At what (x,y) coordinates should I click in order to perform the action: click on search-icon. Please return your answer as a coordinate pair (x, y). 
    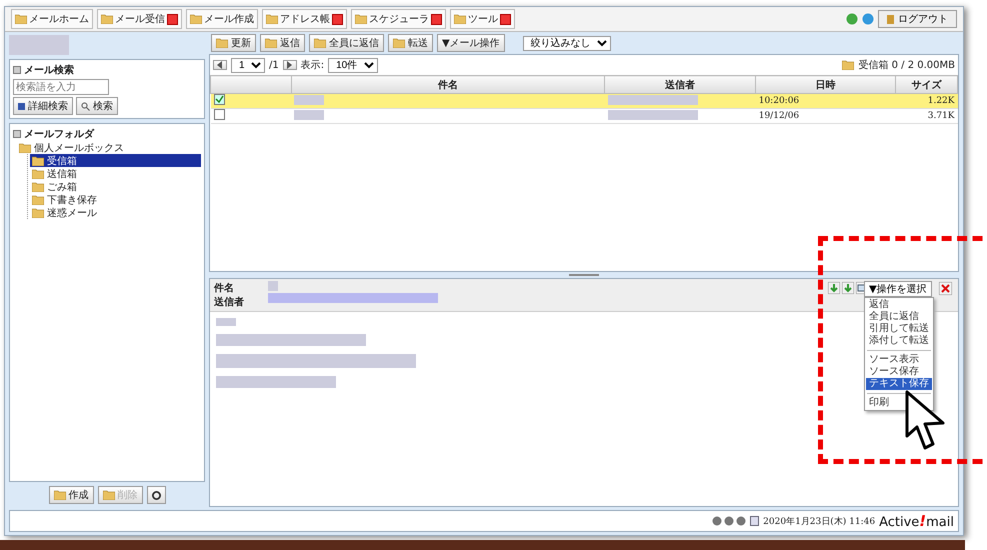
    Looking at the image, I should click on (85, 106).